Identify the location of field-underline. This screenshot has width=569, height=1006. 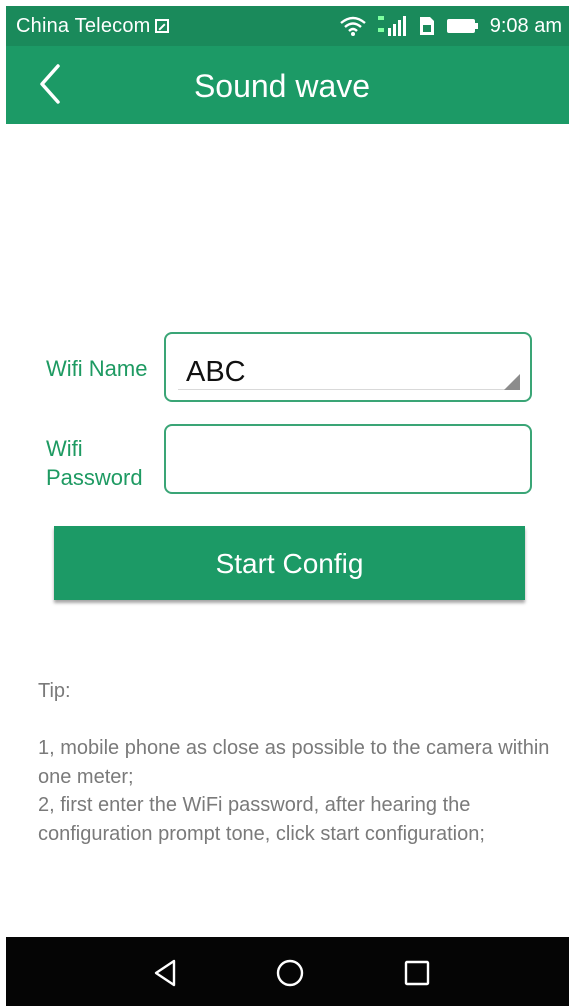
(348, 389).